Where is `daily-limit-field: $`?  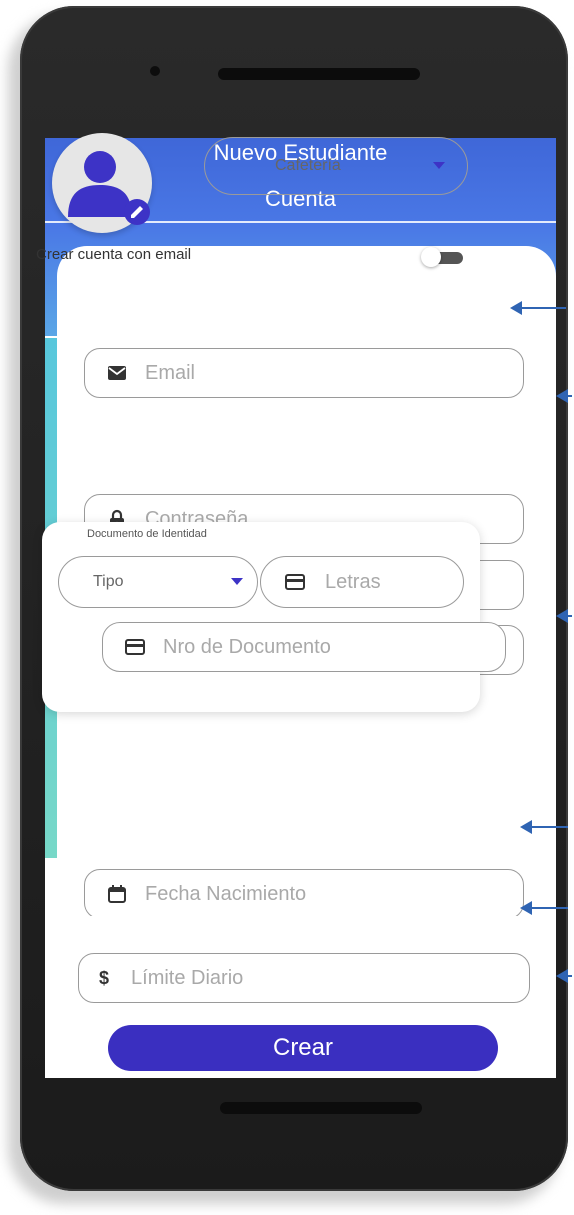 daily-limit-field: $ is located at coordinates (304, 978).